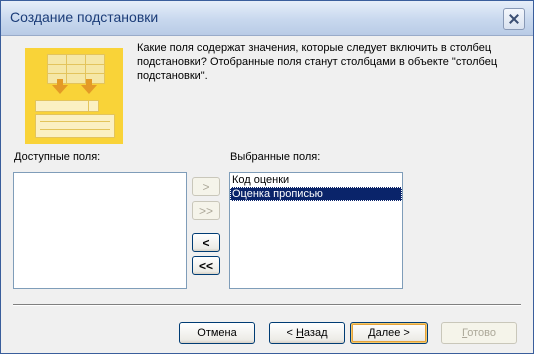  I want to click on chevron-down-icon, so click(93, 106).